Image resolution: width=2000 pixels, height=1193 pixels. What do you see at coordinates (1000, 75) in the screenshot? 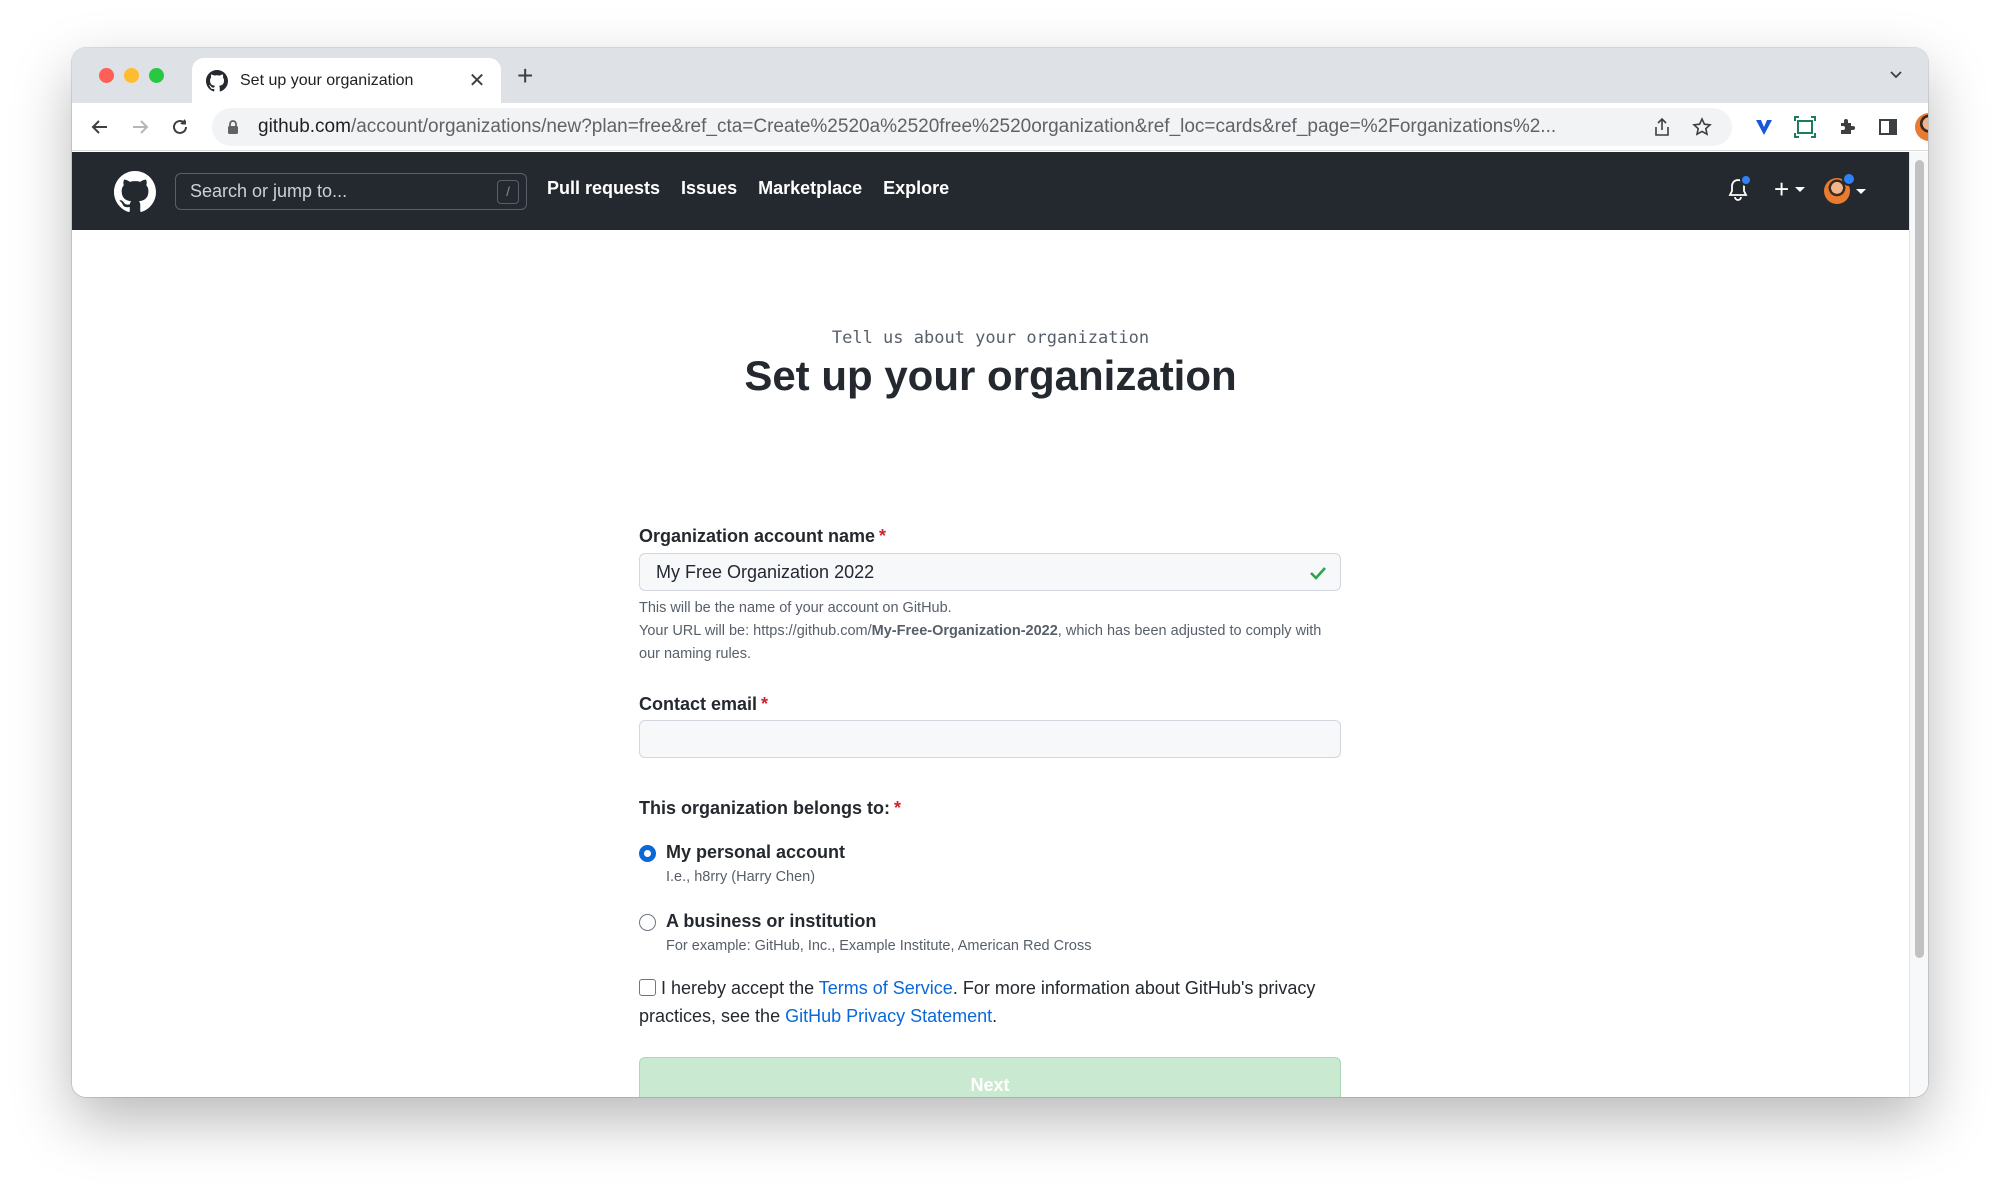
I see `tab-strip: Set up your organization ✕ +` at bounding box center [1000, 75].